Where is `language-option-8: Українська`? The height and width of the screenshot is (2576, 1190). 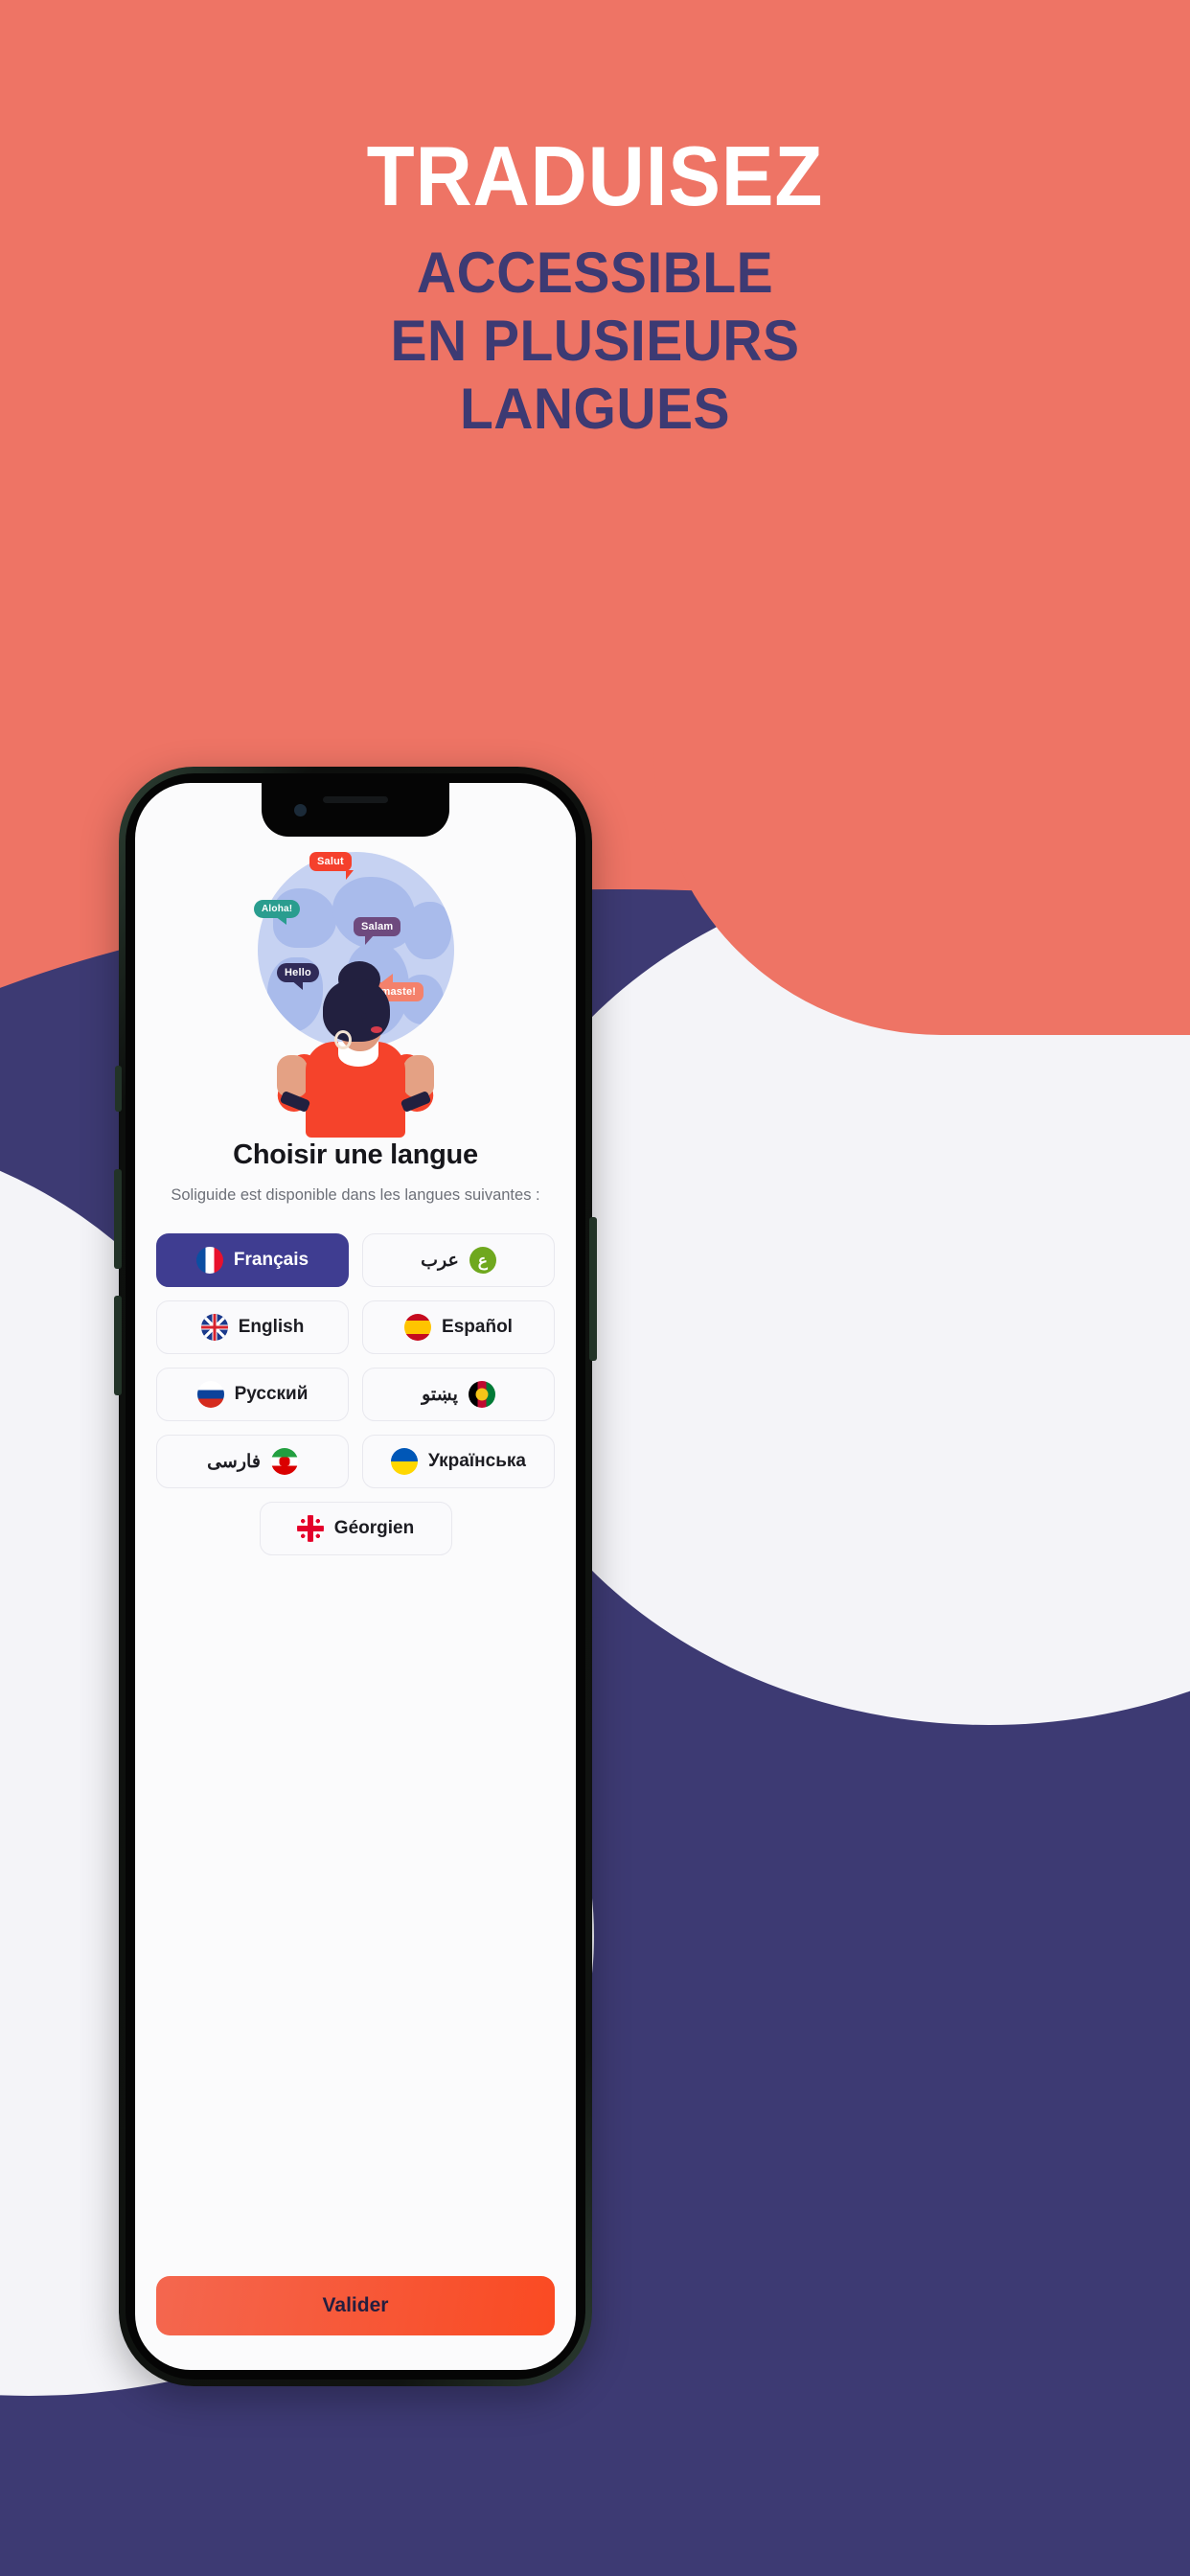 language-option-8: Українська is located at coordinates (459, 1462).